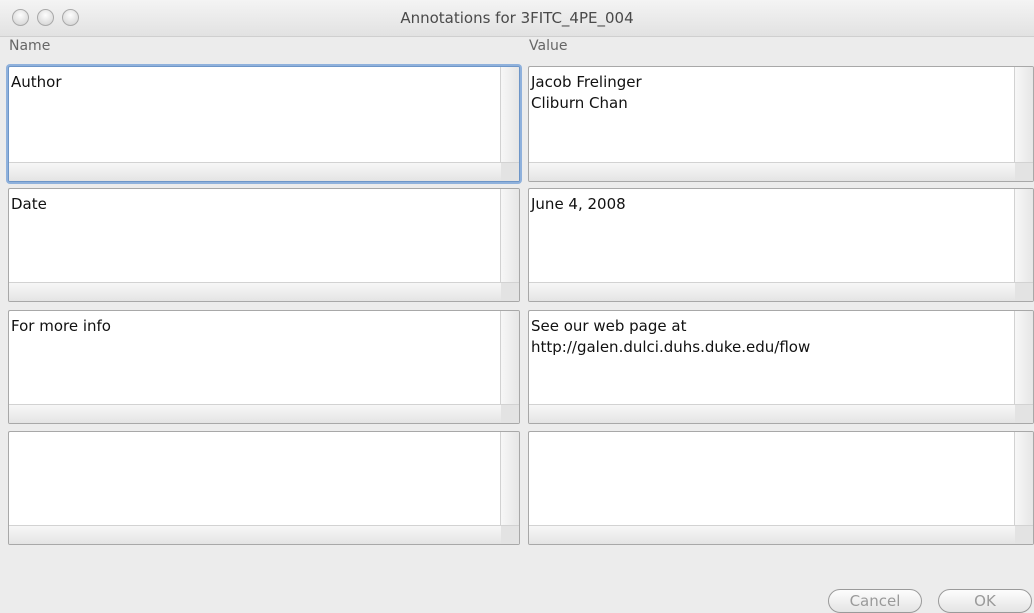 The image size is (1034, 613). I want to click on annotation-value-field-1: Jacob Frelinger Cliburn Chan, so click(781, 124).